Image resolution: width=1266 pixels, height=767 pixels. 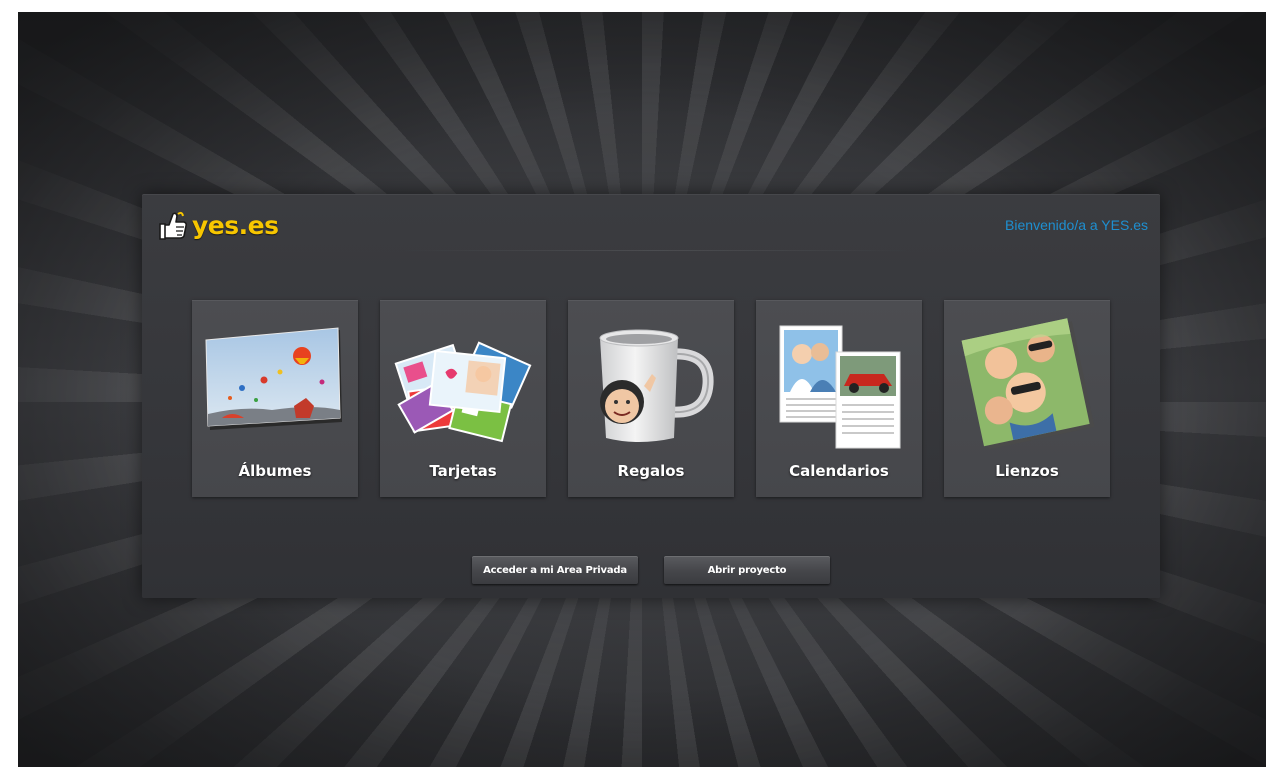 What do you see at coordinates (655, 250) in the screenshot?
I see `header-divider` at bounding box center [655, 250].